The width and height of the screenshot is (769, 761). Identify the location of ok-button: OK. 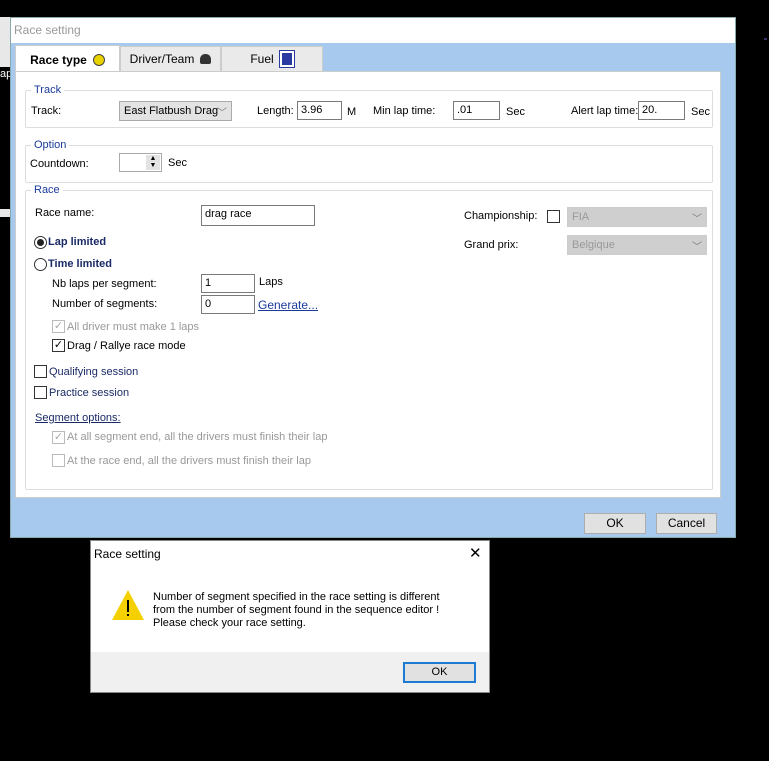
(615, 523).